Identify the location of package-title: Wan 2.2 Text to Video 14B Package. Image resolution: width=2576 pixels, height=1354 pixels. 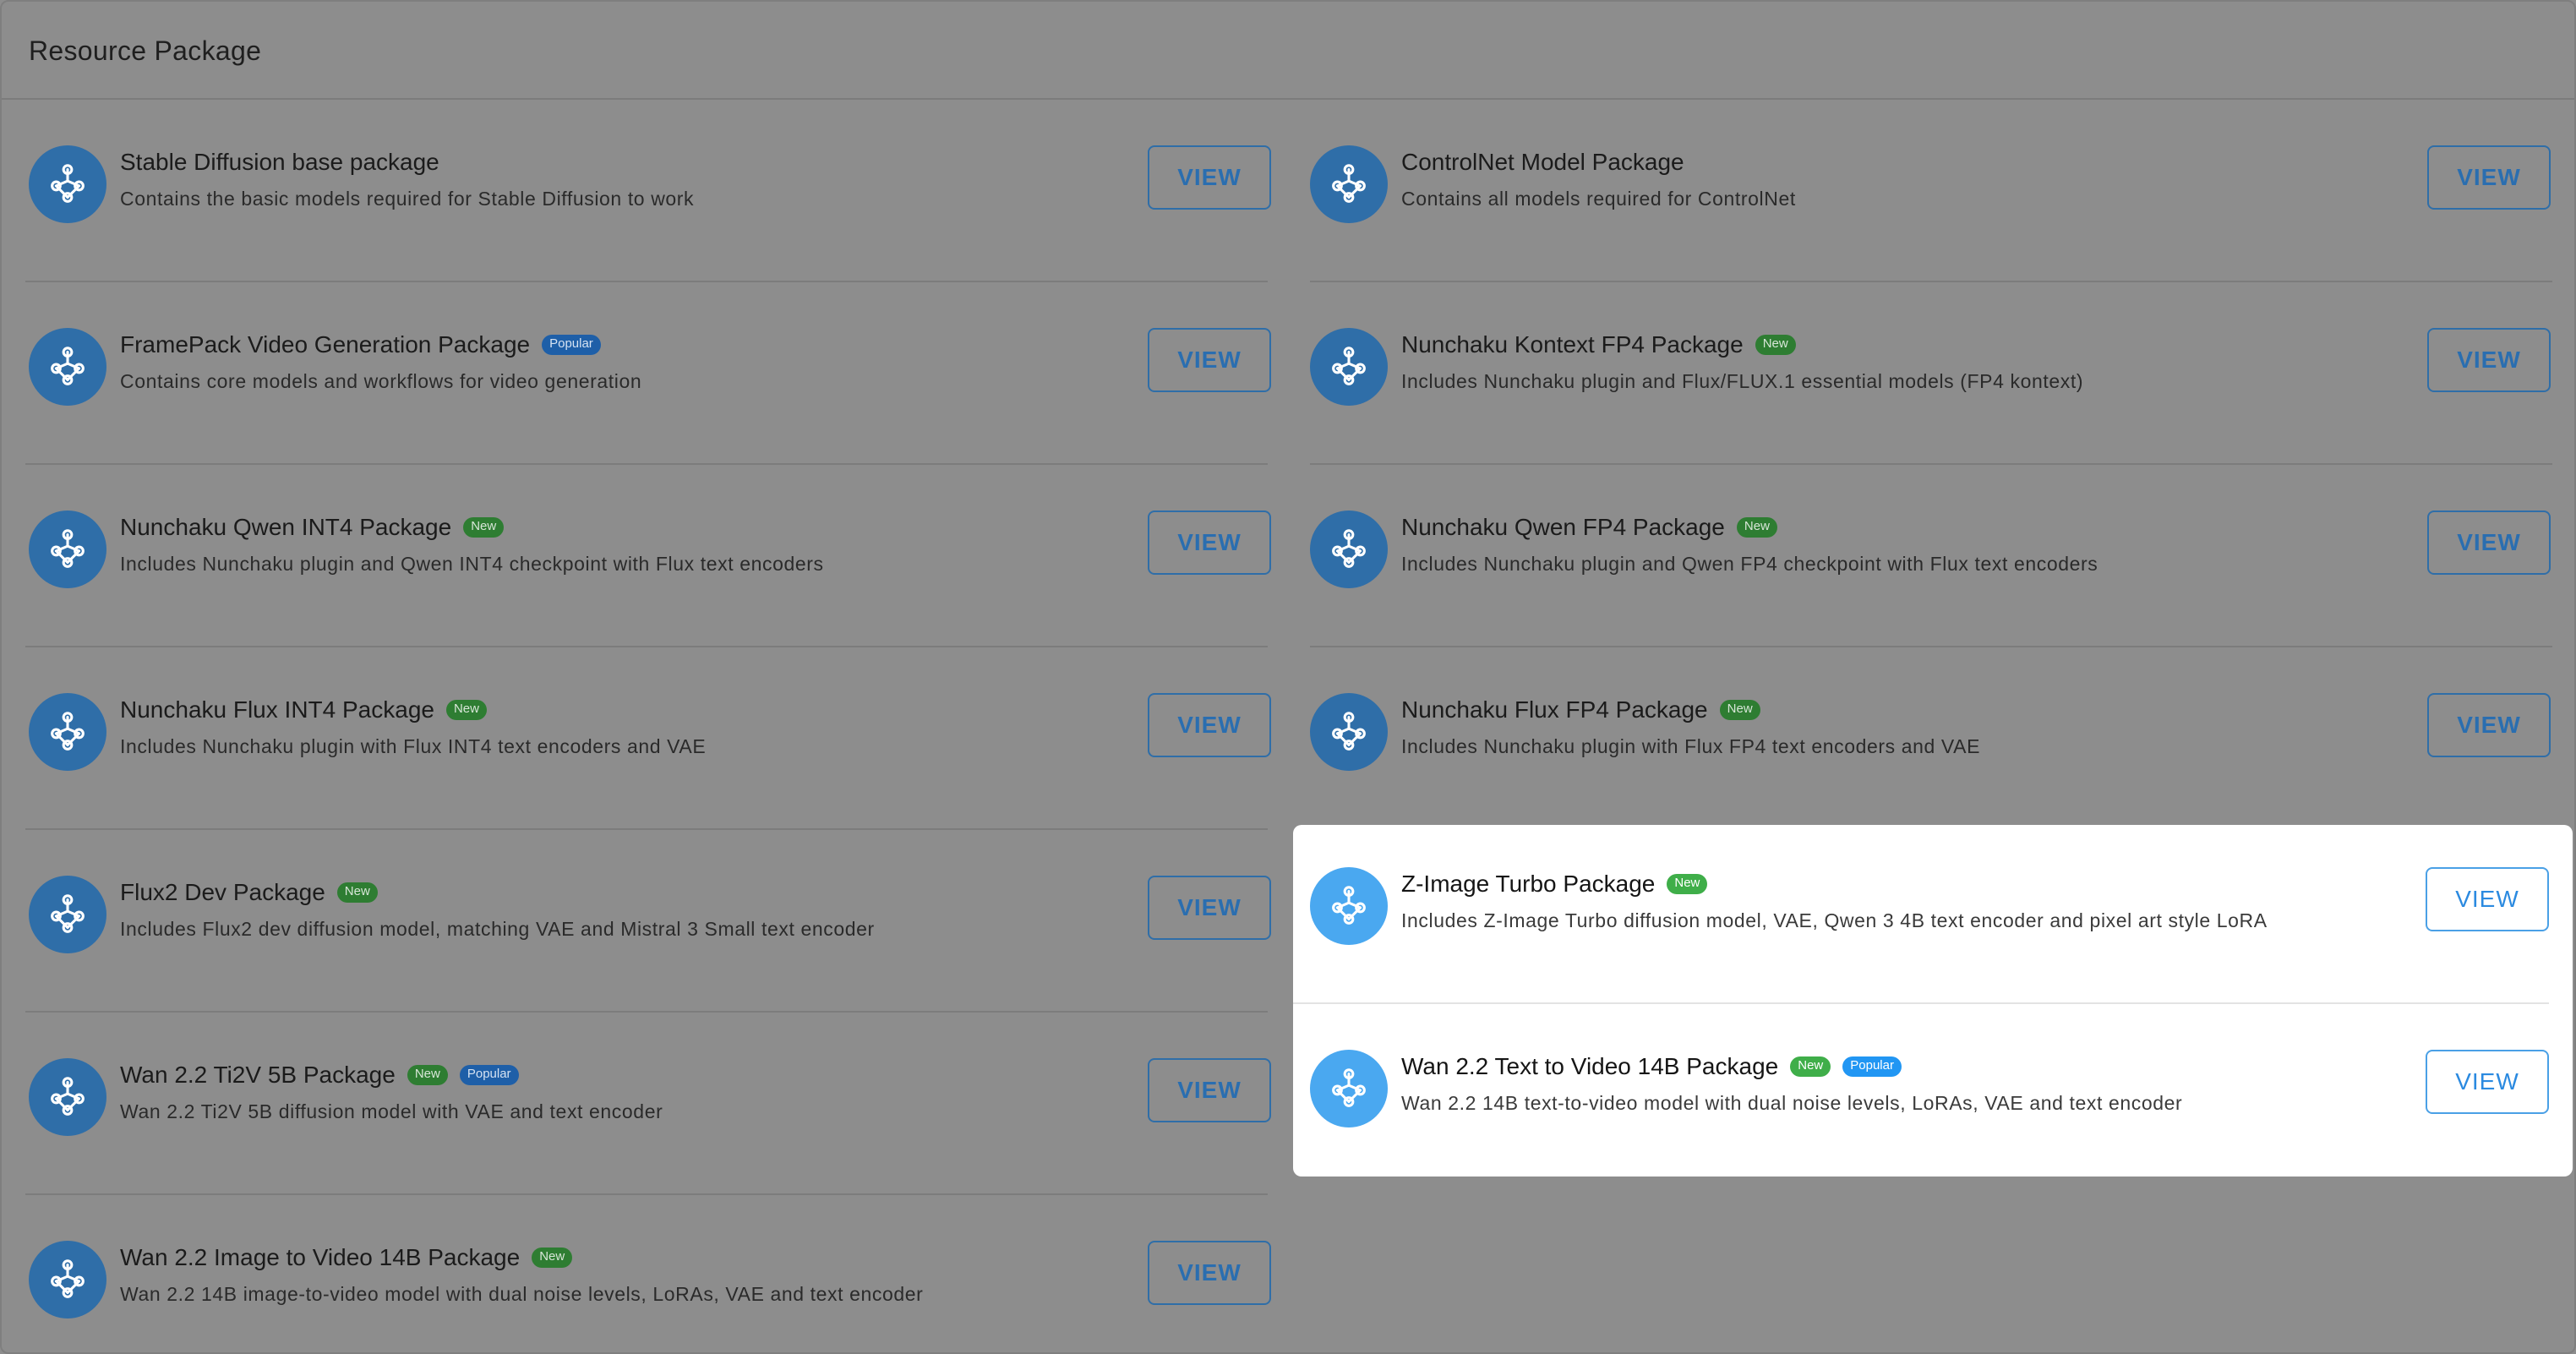
(1590, 1066).